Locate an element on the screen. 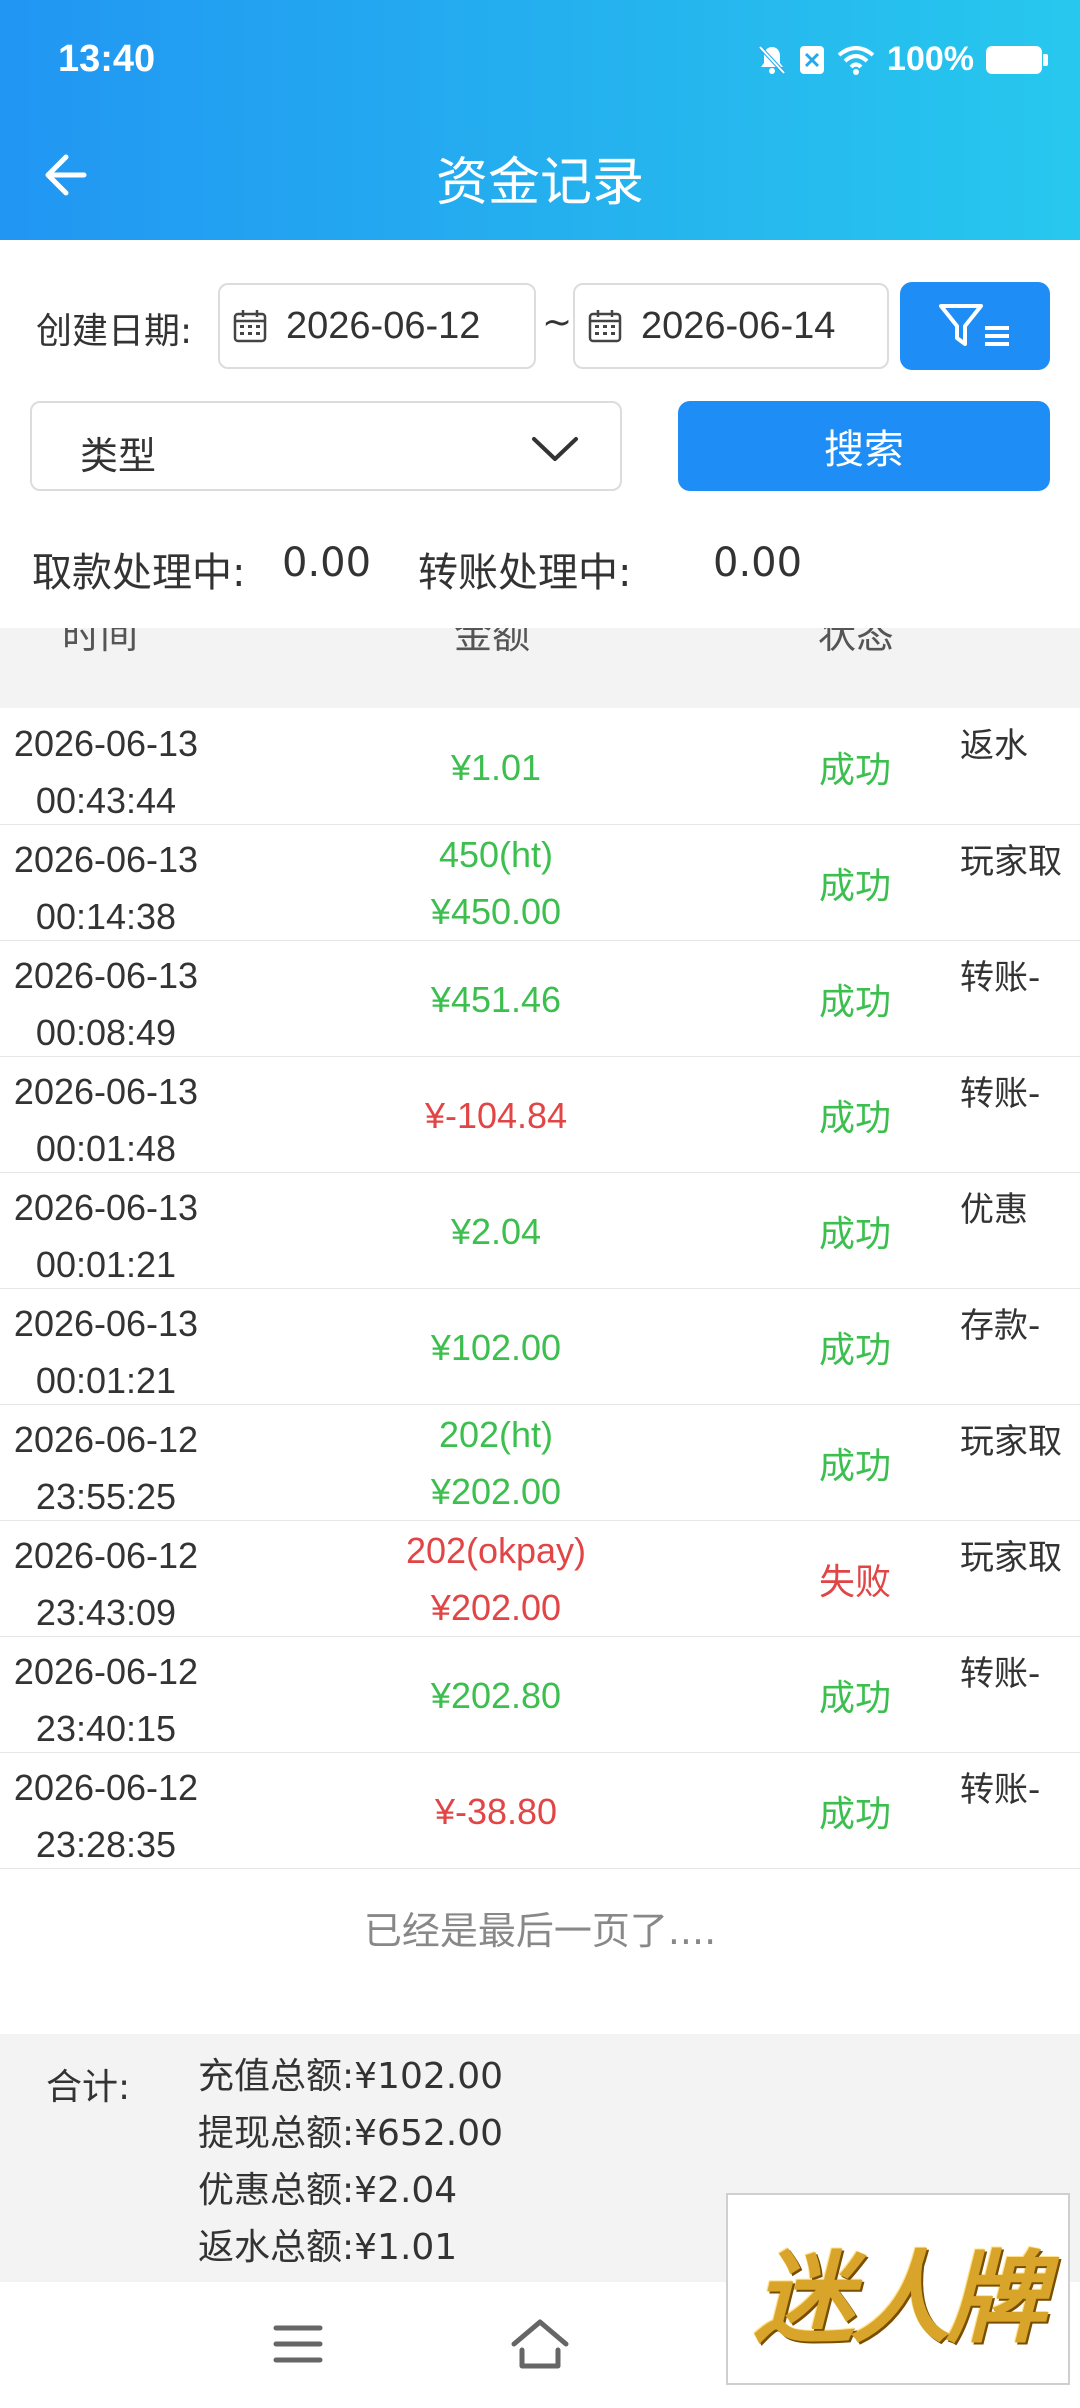 This screenshot has height=2408, width=1080. column-amount: 金额 is located at coordinates (492, 642).